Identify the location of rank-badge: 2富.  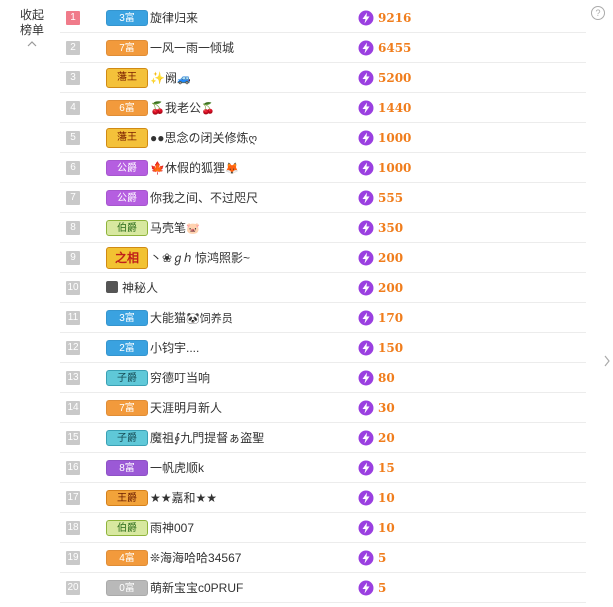
(127, 348).